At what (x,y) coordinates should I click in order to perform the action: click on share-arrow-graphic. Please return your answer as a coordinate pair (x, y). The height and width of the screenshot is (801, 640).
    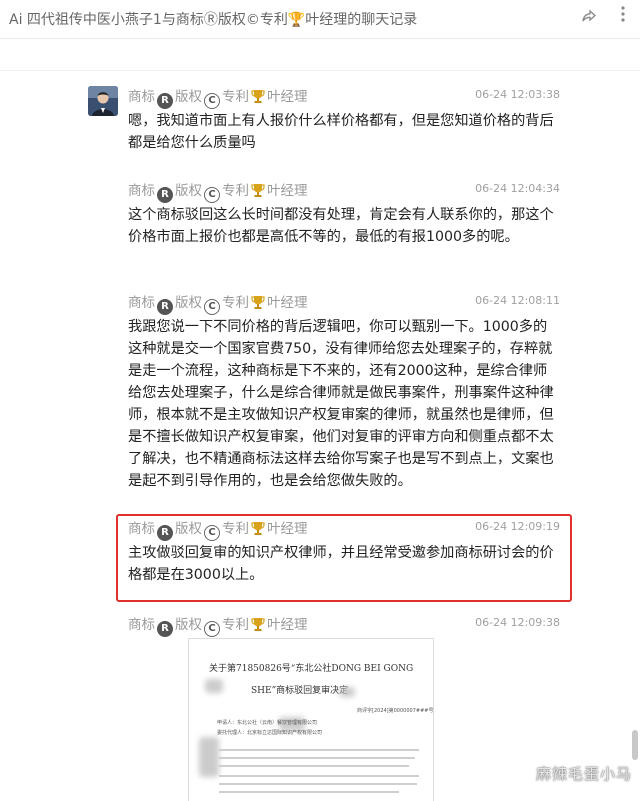
    Looking at the image, I should click on (589, 15).